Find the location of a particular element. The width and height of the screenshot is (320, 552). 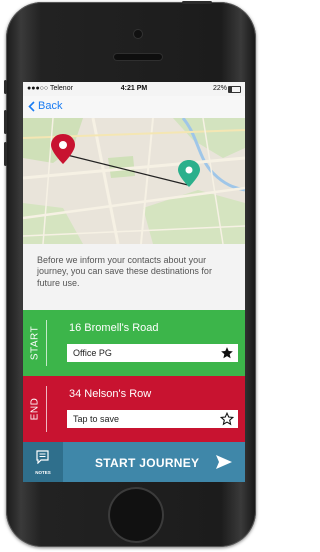

chevron-left-icon is located at coordinates (31, 106).